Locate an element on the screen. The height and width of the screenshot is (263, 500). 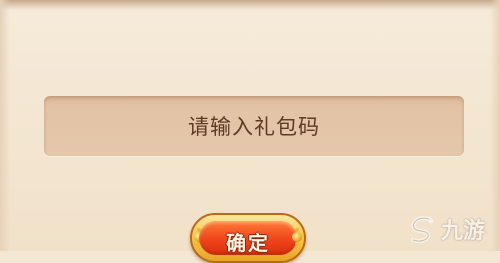
s-swirl-logo-icon is located at coordinates (422, 230).